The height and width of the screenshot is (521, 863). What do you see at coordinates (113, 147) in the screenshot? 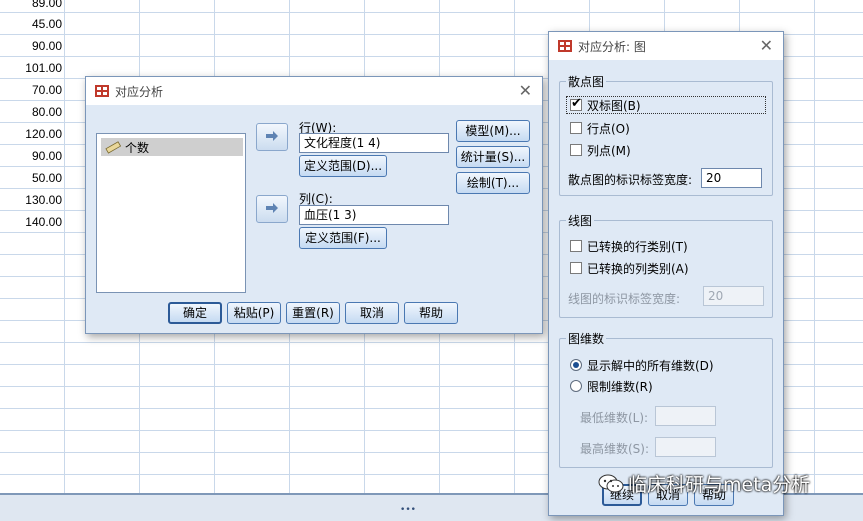
I see `ruler-icon` at bounding box center [113, 147].